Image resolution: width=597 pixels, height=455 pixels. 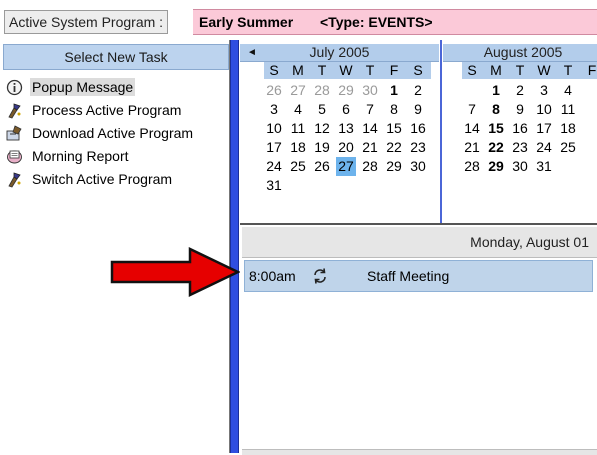 What do you see at coordinates (14, 133) in the screenshot?
I see `download-icon` at bounding box center [14, 133].